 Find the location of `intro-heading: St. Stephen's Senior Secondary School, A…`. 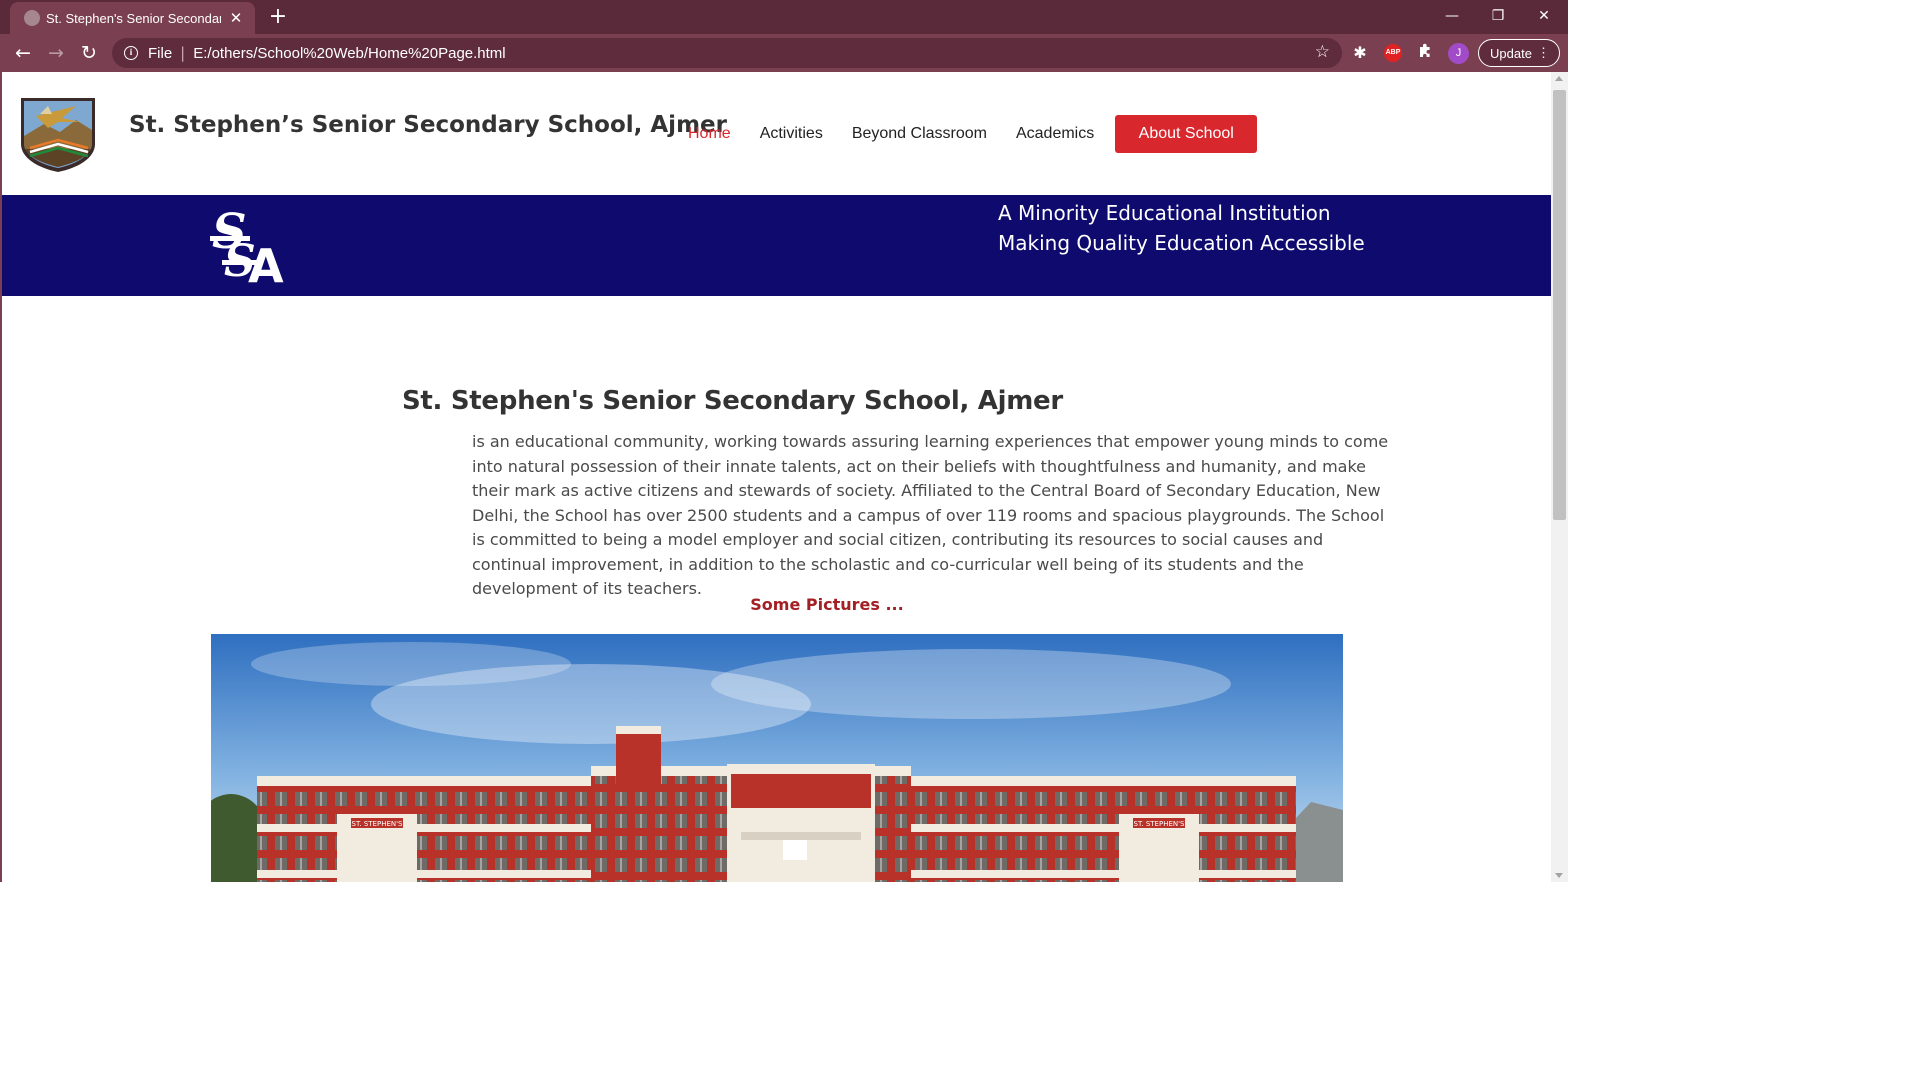

intro-heading: St. Stephen's Senior Secondary School, A… is located at coordinates (732, 401).